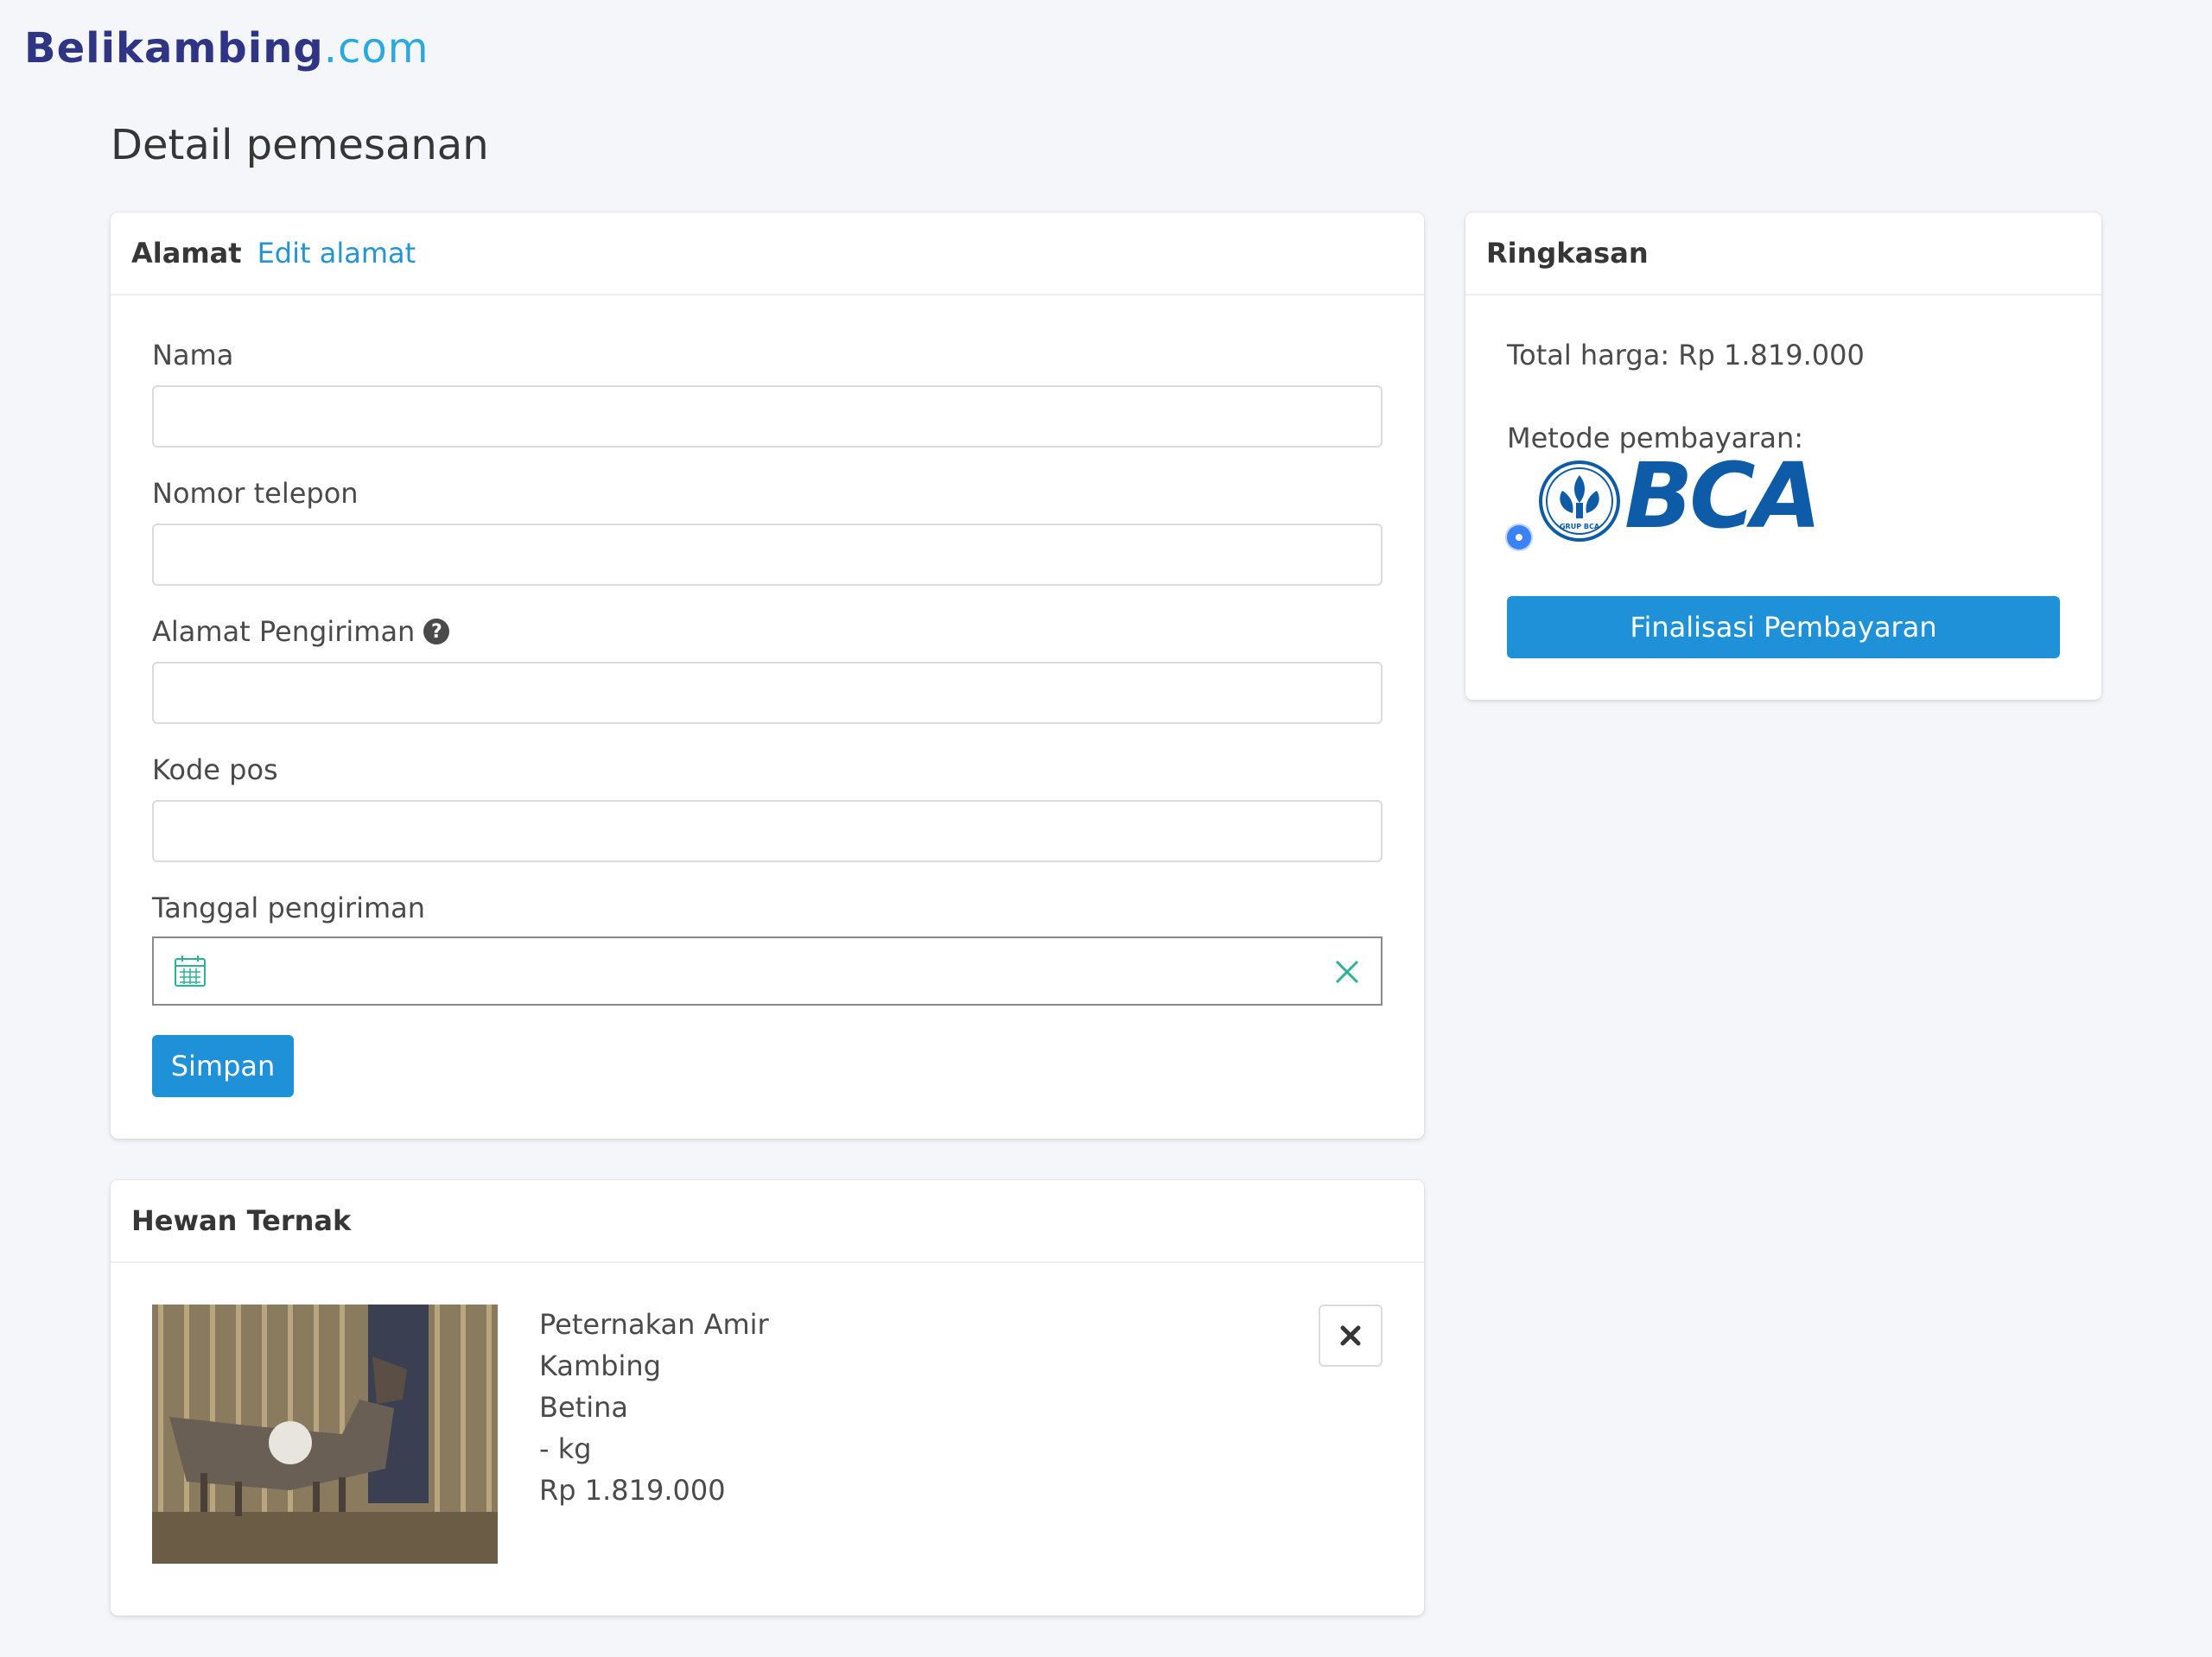 The image size is (2212, 1657). What do you see at coordinates (767, 693) in the screenshot?
I see `shipping-address-field` at bounding box center [767, 693].